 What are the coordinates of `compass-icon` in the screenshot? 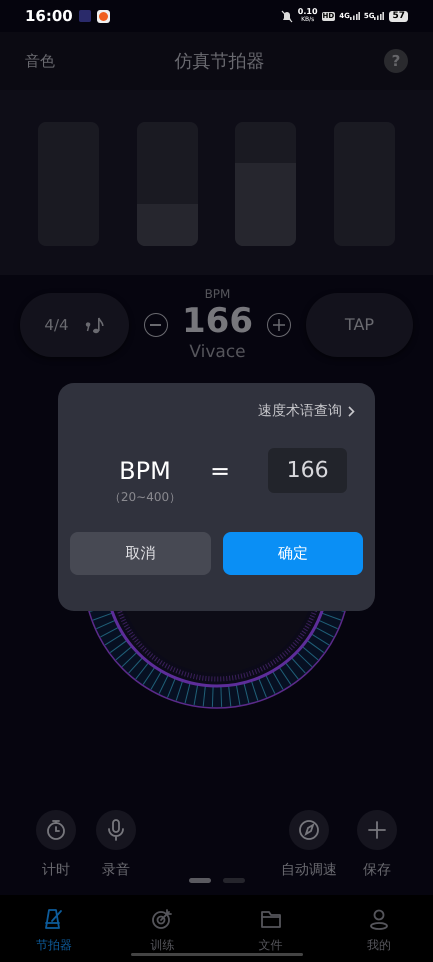 It's located at (309, 830).